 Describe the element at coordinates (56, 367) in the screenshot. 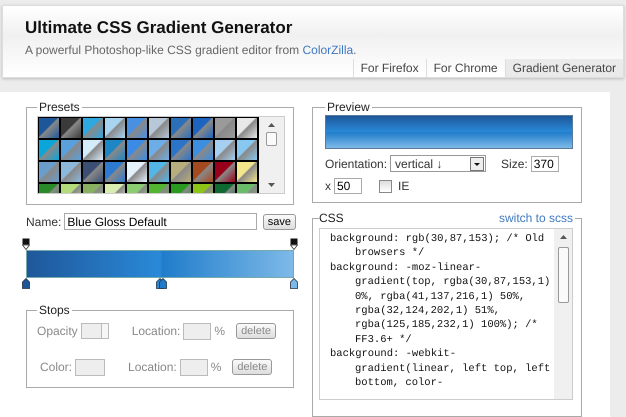

I see `color-label: Color:` at that location.